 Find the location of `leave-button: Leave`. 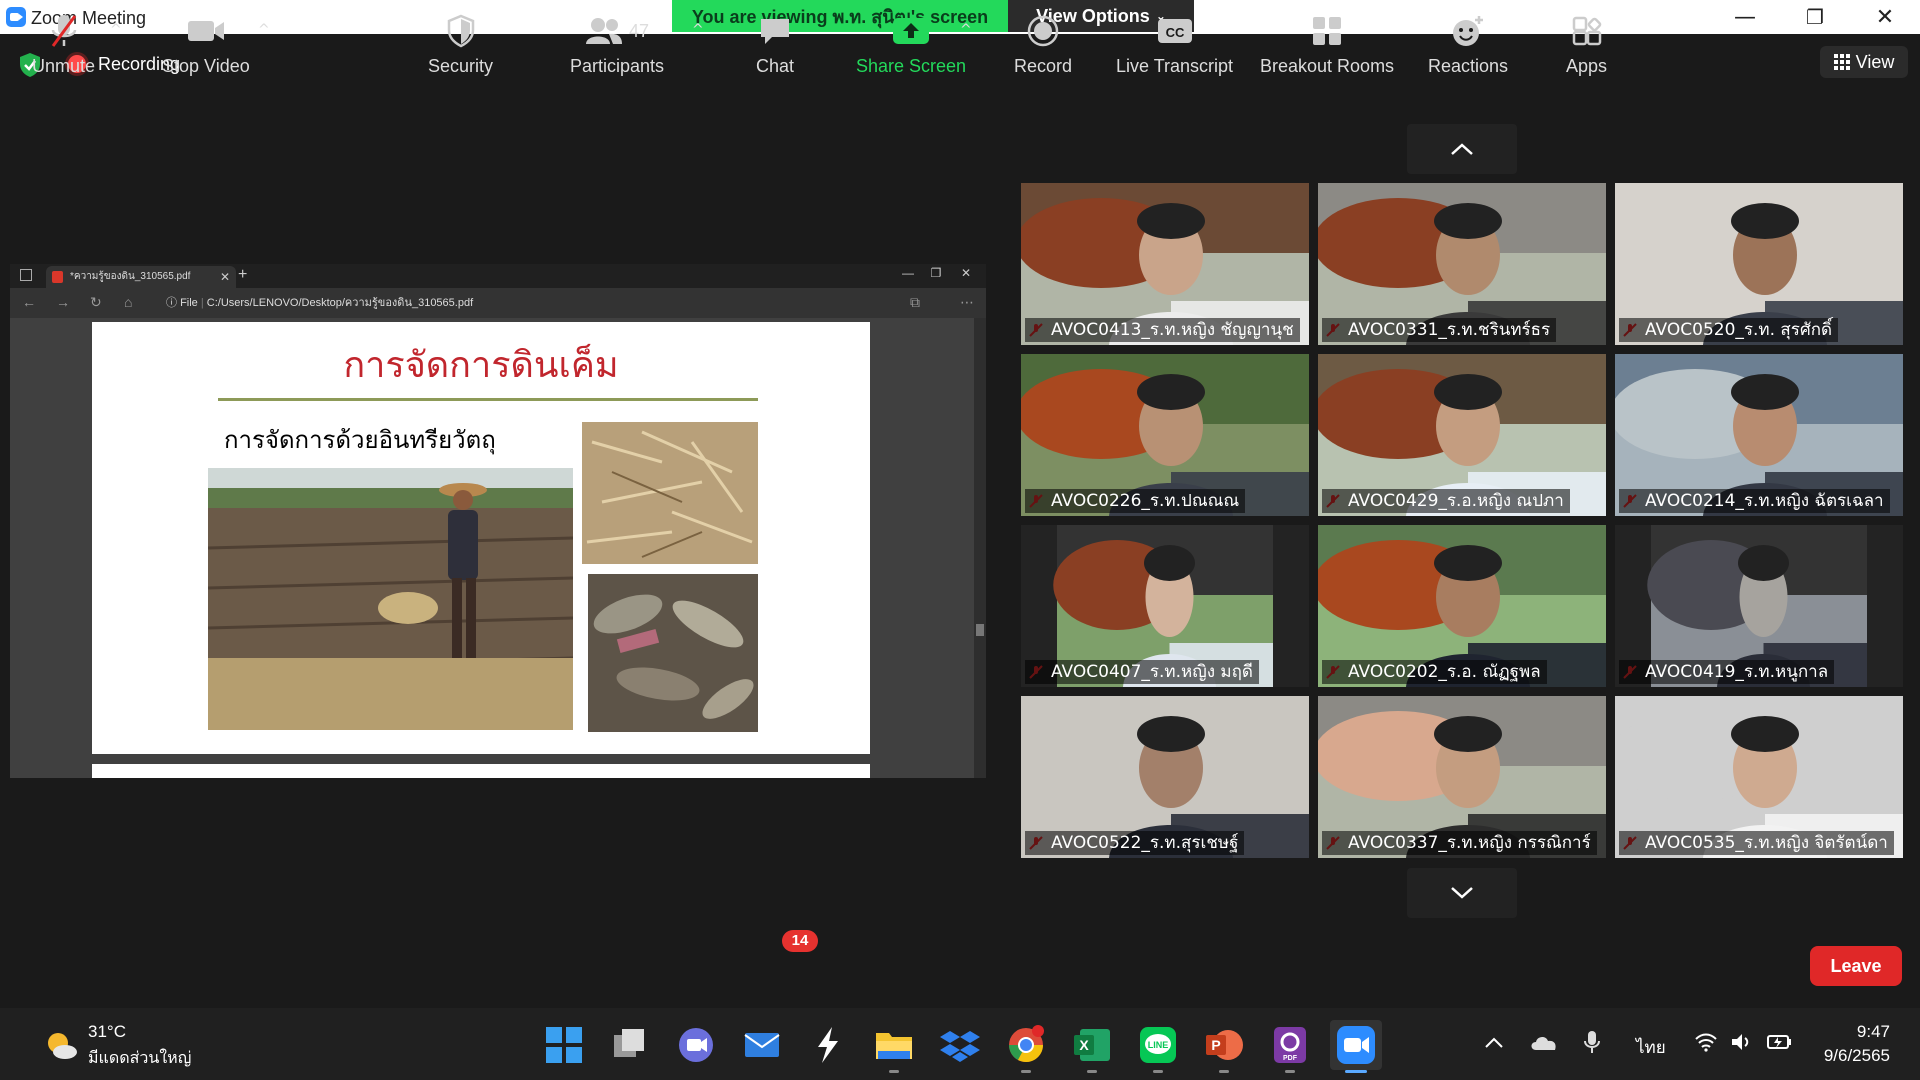

leave-button: Leave is located at coordinates (1856, 966).